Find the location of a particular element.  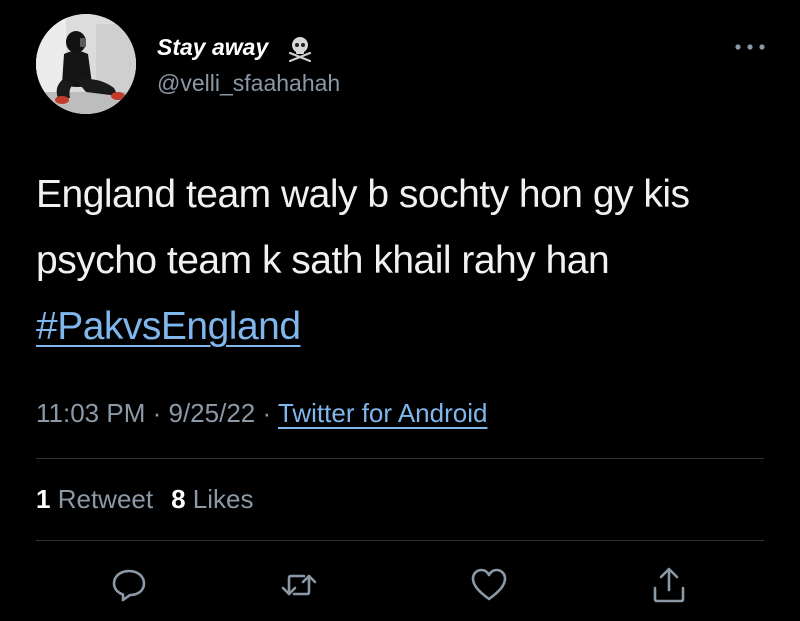

tweet-time: 11:03 PM is located at coordinates (91, 413).